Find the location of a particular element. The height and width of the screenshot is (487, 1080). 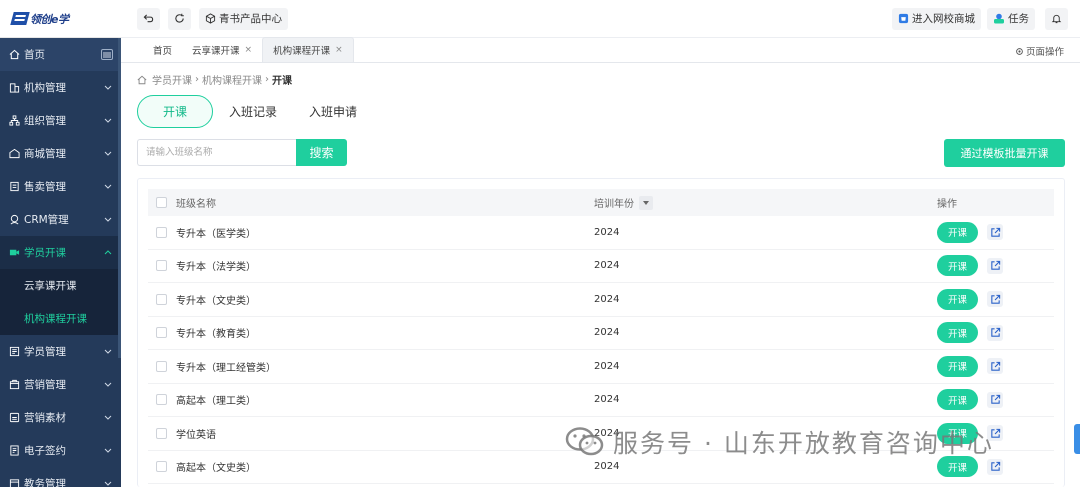

bell-icon is located at coordinates (1056, 18).